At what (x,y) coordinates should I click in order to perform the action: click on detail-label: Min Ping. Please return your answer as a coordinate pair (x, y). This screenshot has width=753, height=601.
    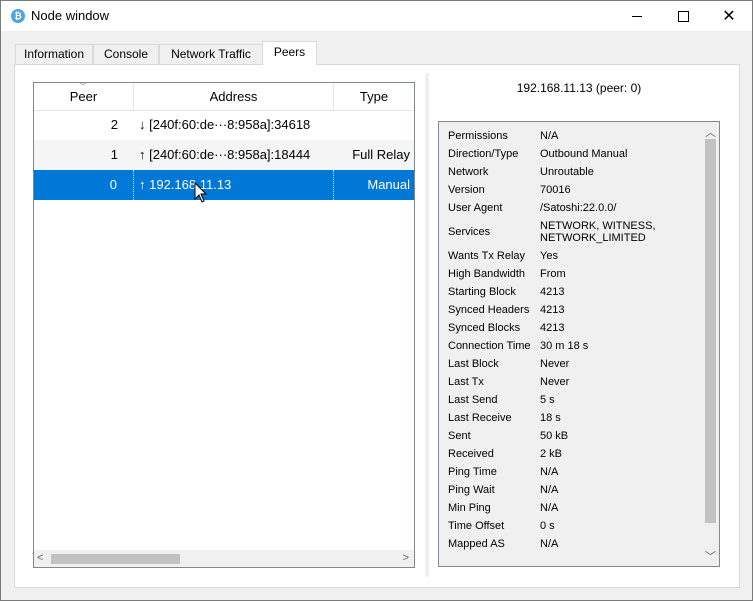
    Looking at the image, I should click on (469, 508).